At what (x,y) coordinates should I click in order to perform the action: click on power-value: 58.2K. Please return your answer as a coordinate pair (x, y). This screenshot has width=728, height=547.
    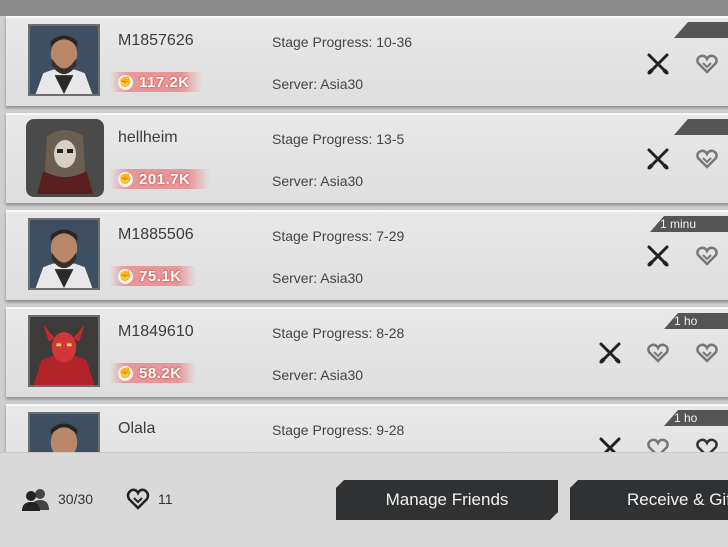
    Looking at the image, I should click on (160, 373).